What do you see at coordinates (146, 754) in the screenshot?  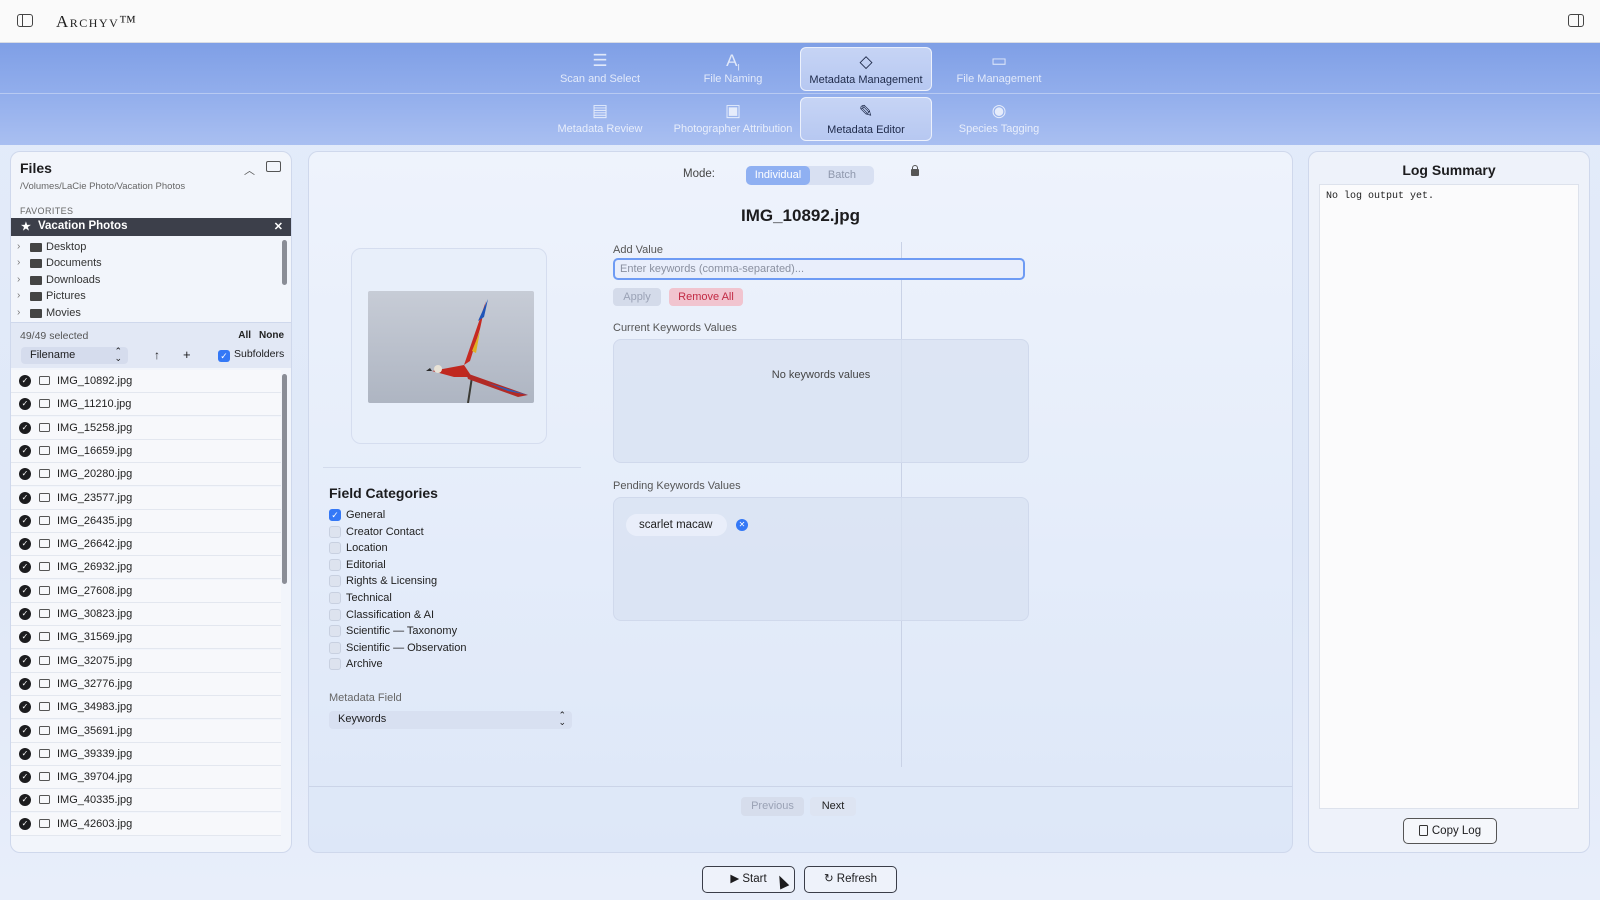 I see `file-row: ✓ IMG_39339.jpg` at bounding box center [146, 754].